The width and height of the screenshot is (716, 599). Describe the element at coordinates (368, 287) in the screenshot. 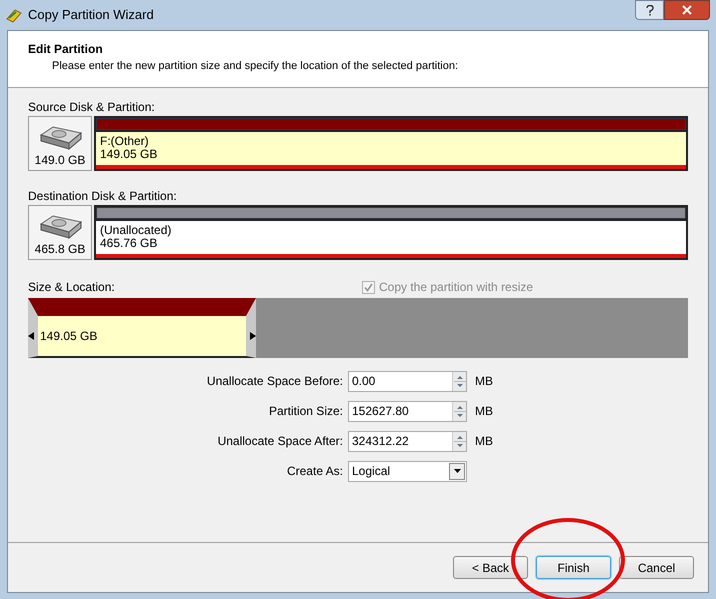

I see `check-icon` at that location.